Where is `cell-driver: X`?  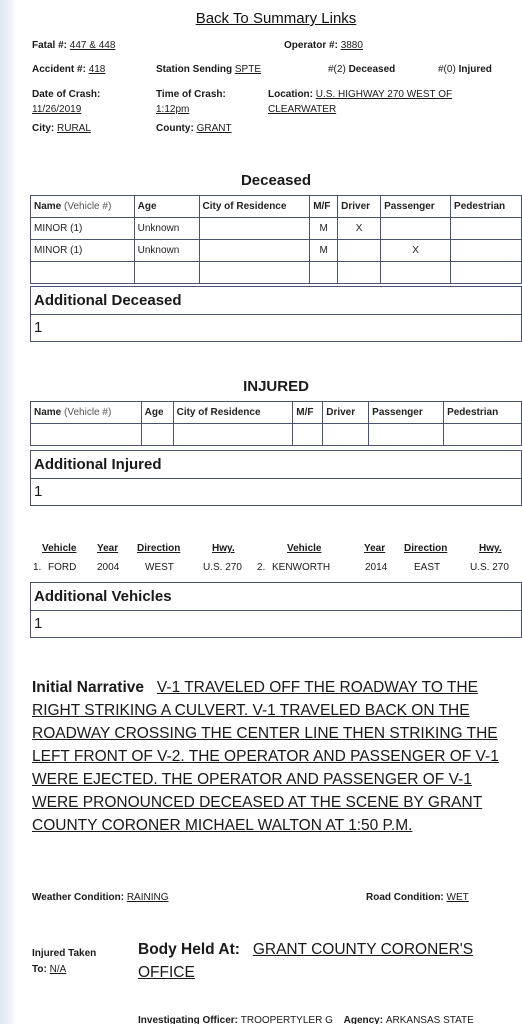
cell-driver: X is located at coordinates (359, 228).